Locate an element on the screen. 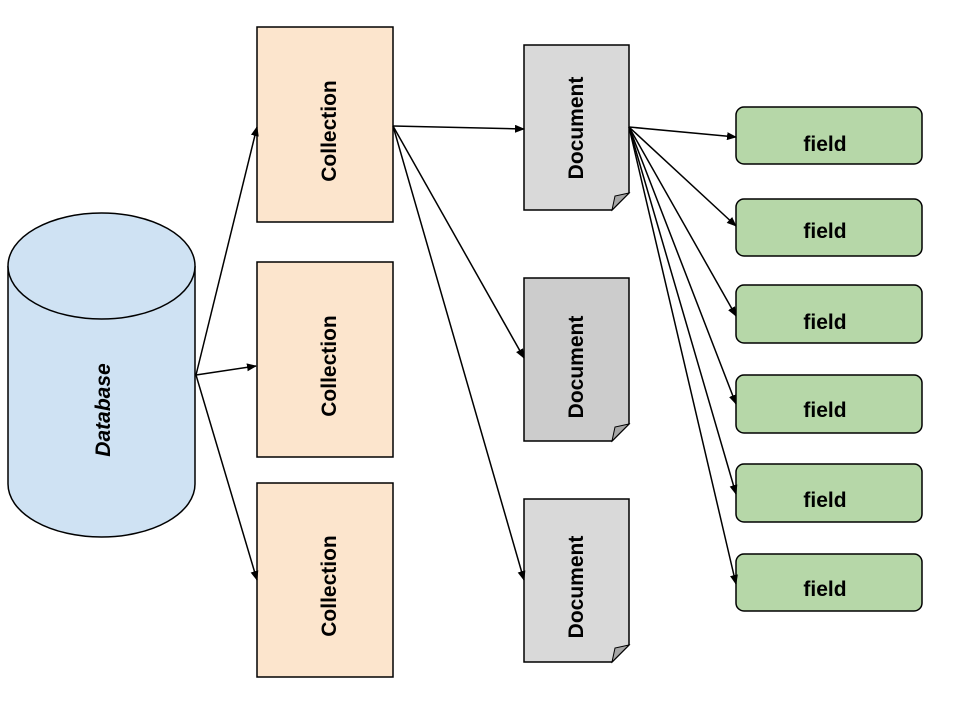 The image size is (960, 720). database-cylinder: Database is located at coordinates (101, 375).